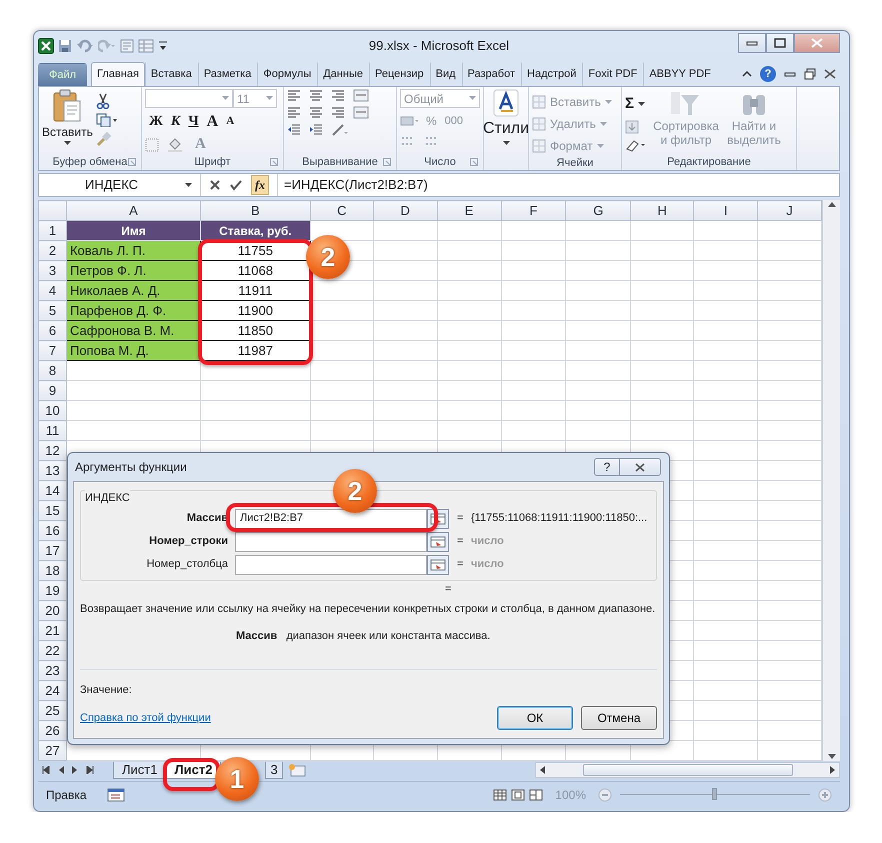 This screenshot has height=843, width=882. What do you see at coordinates (361, 95) in the screenshot?
I see `wrap-text-icon` at bounding box center [361, 95].